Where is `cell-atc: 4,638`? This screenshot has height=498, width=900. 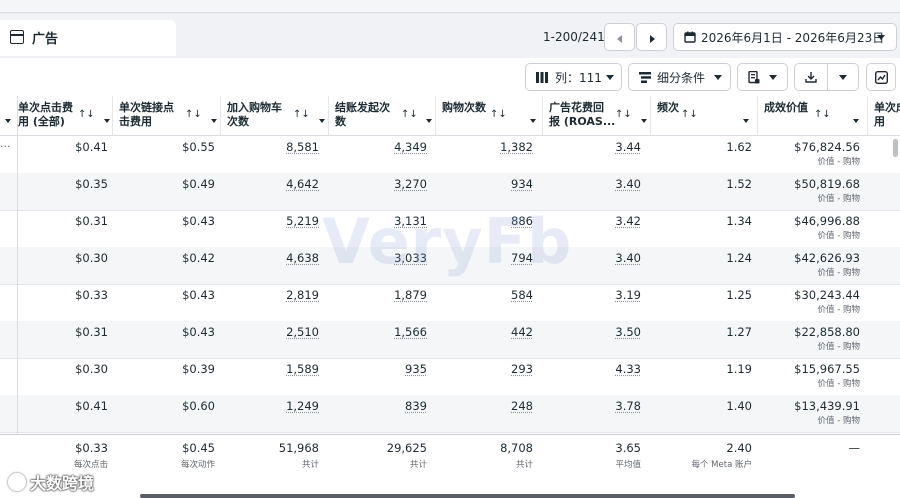 cell-atc: 4,638 is located at coordinates (302, 258).